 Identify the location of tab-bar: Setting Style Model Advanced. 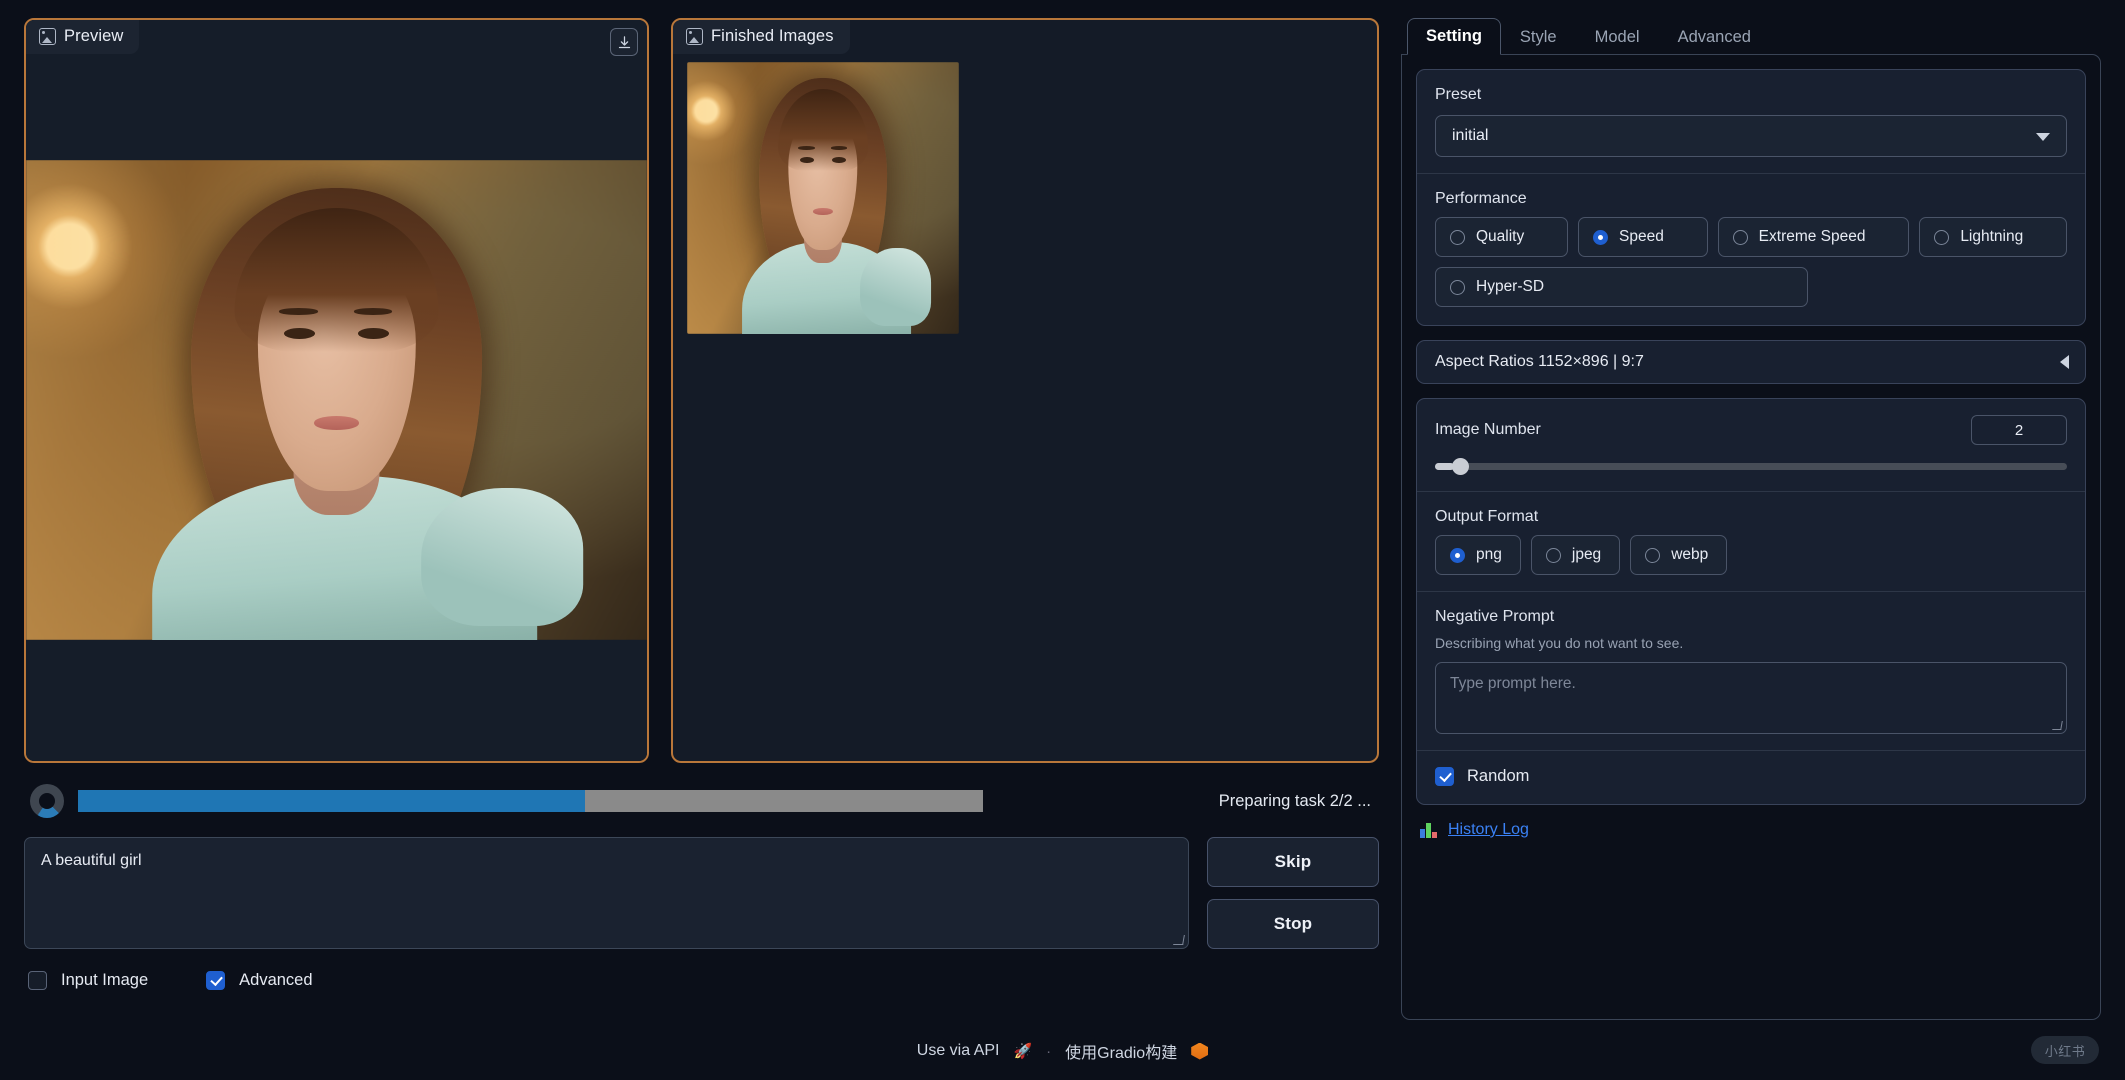
(1751, 36).